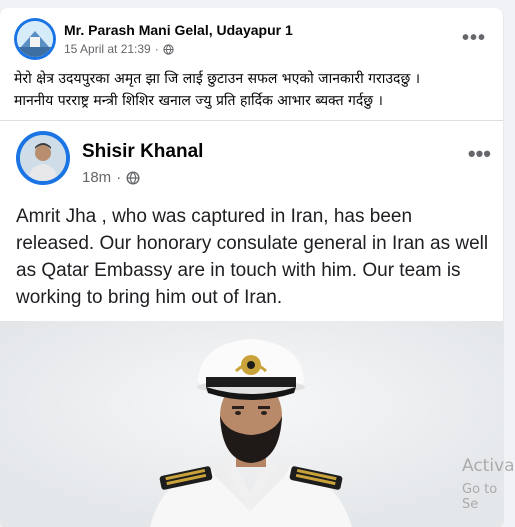 This screenshot has height=527, width=515. Describe the element at coordinates (474, 38) in the screenshot. I see `more-options-icon: •••` at that location.